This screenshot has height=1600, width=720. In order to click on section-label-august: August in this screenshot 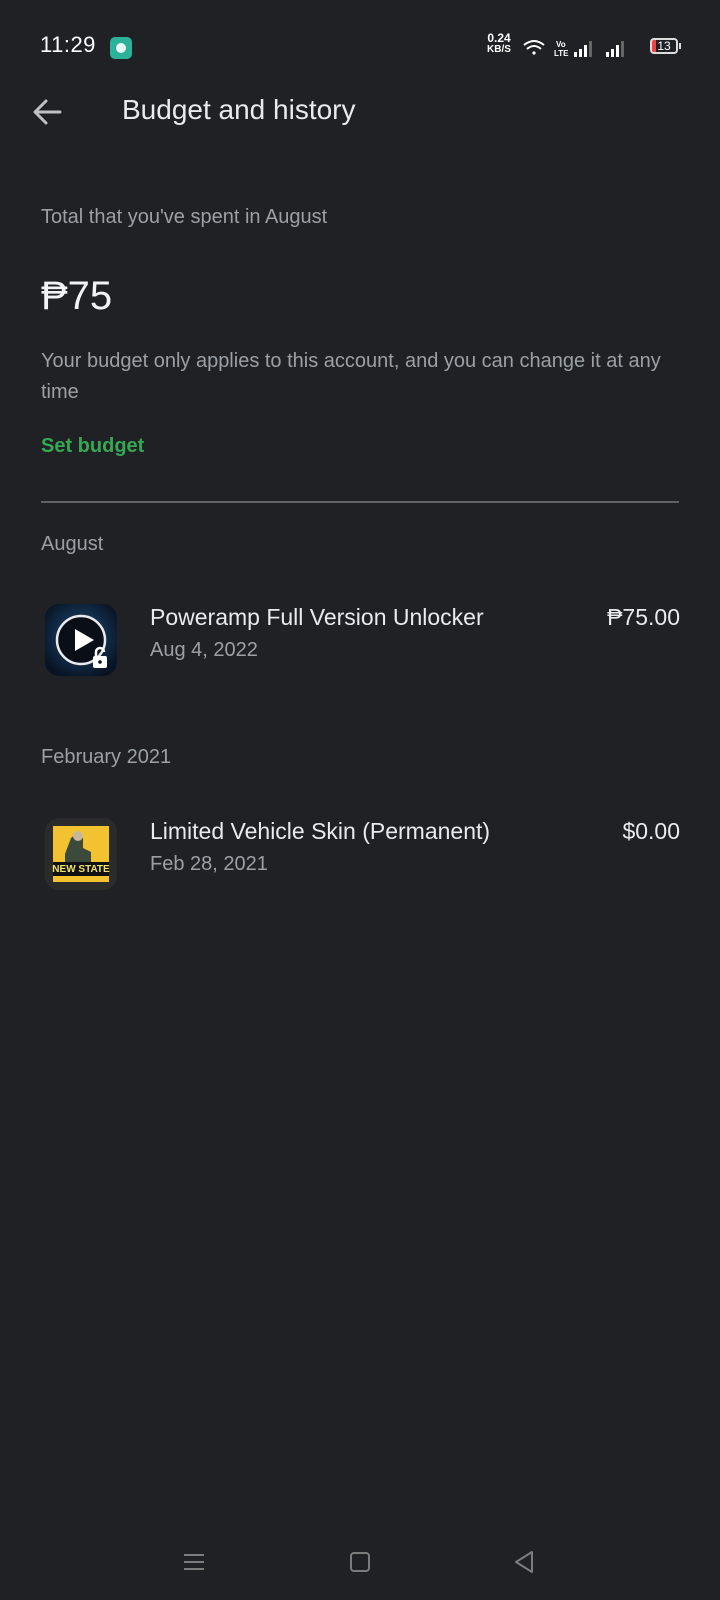, I will do `click(72, 544)`.